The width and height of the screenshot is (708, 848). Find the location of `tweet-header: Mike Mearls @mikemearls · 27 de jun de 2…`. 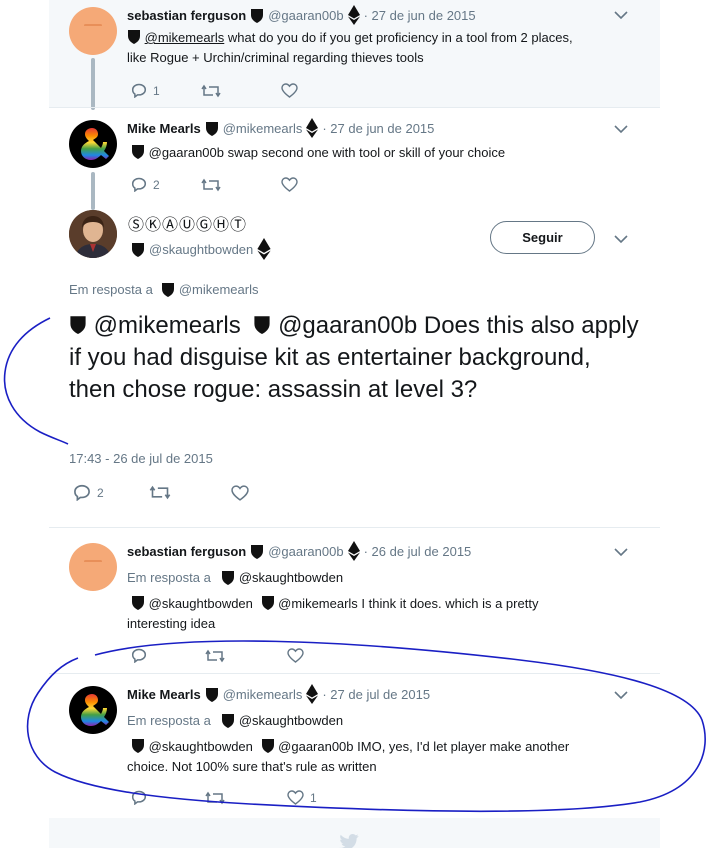

tweet-header: Mike Mearls @mikemearls · 27 de jun de 2… is located at coordinates (280, 128).